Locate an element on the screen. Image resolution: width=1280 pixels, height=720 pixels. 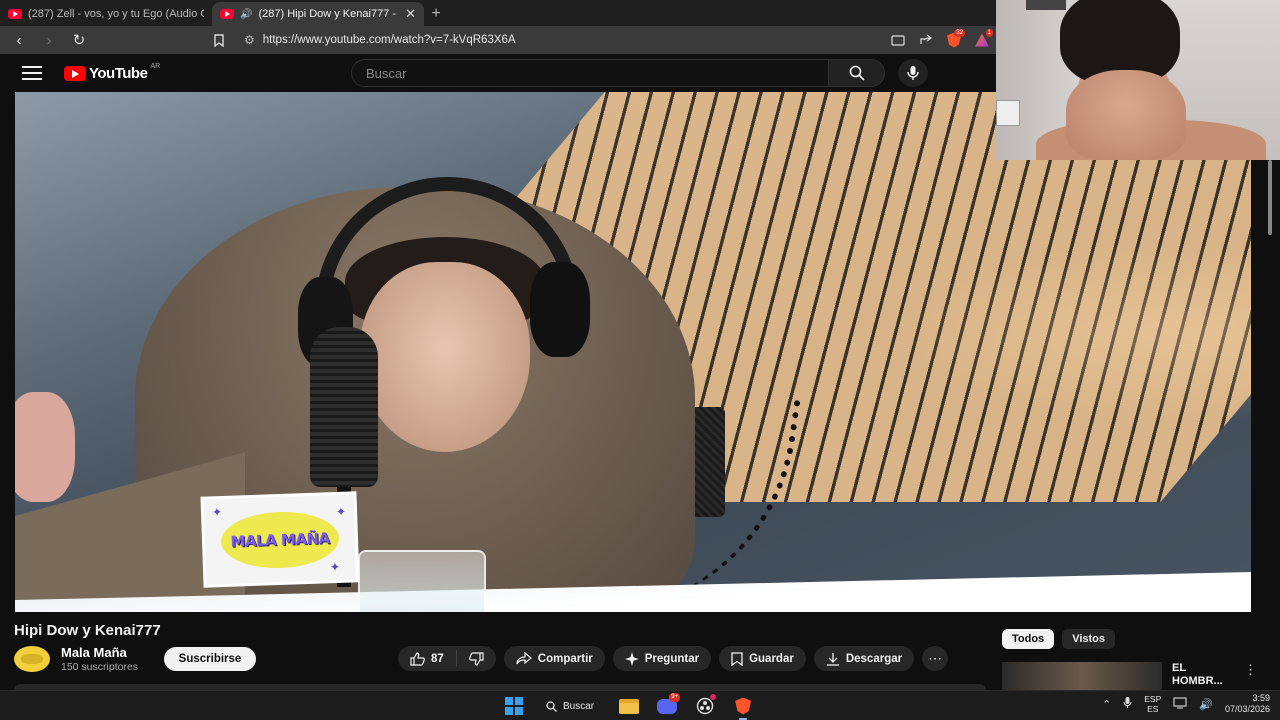
ask-button: Preguntar is located at coordinates (662, 658).